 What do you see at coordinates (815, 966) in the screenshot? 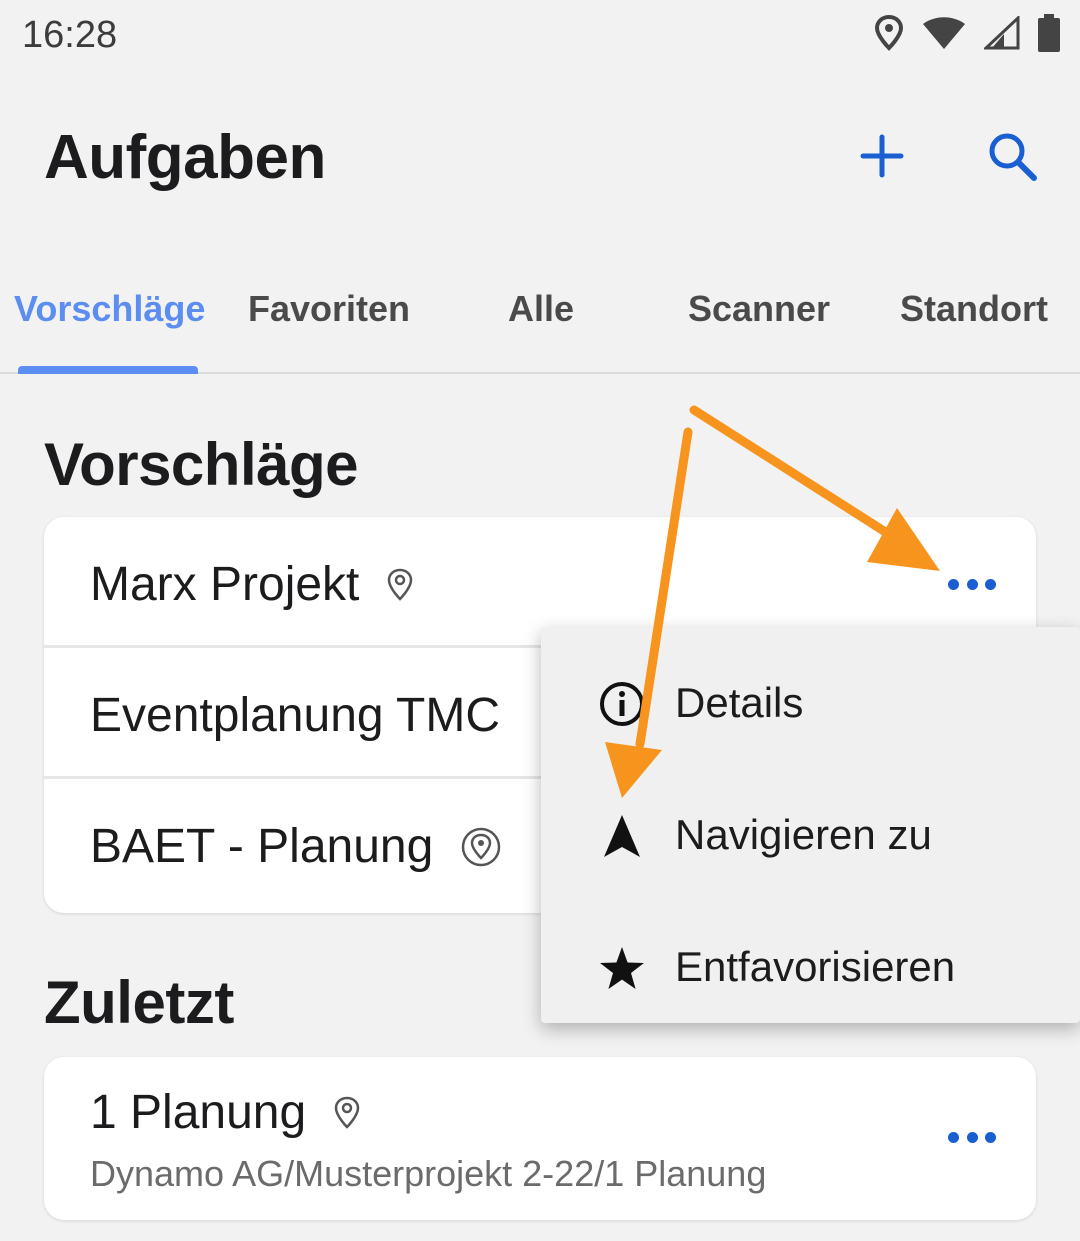
I see `menu-item-label: Entfavorisieren` at bounding box center [815, 966].